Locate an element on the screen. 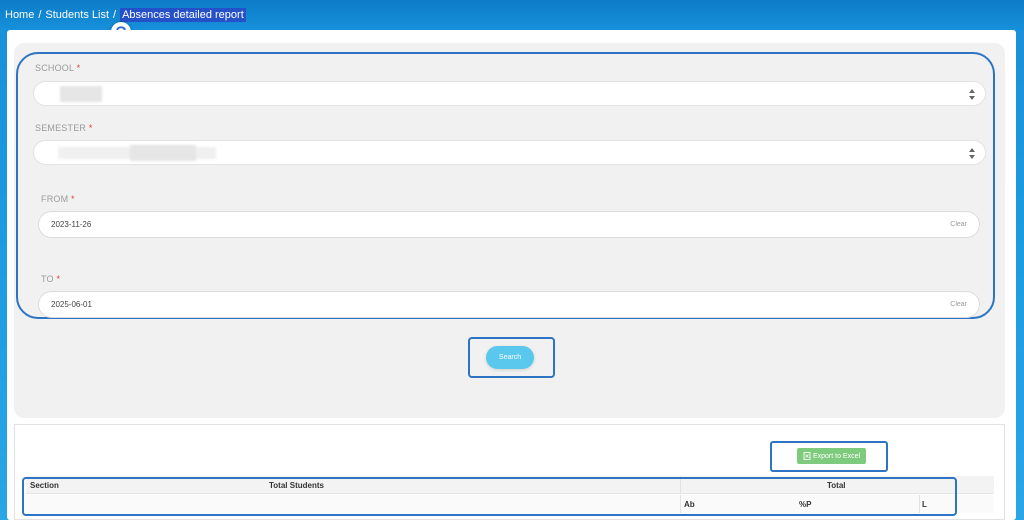 The width and height of the screenshot is (1024, 520). breadcrumb-current: Absences detailed report is located at coordinates (183, 15).